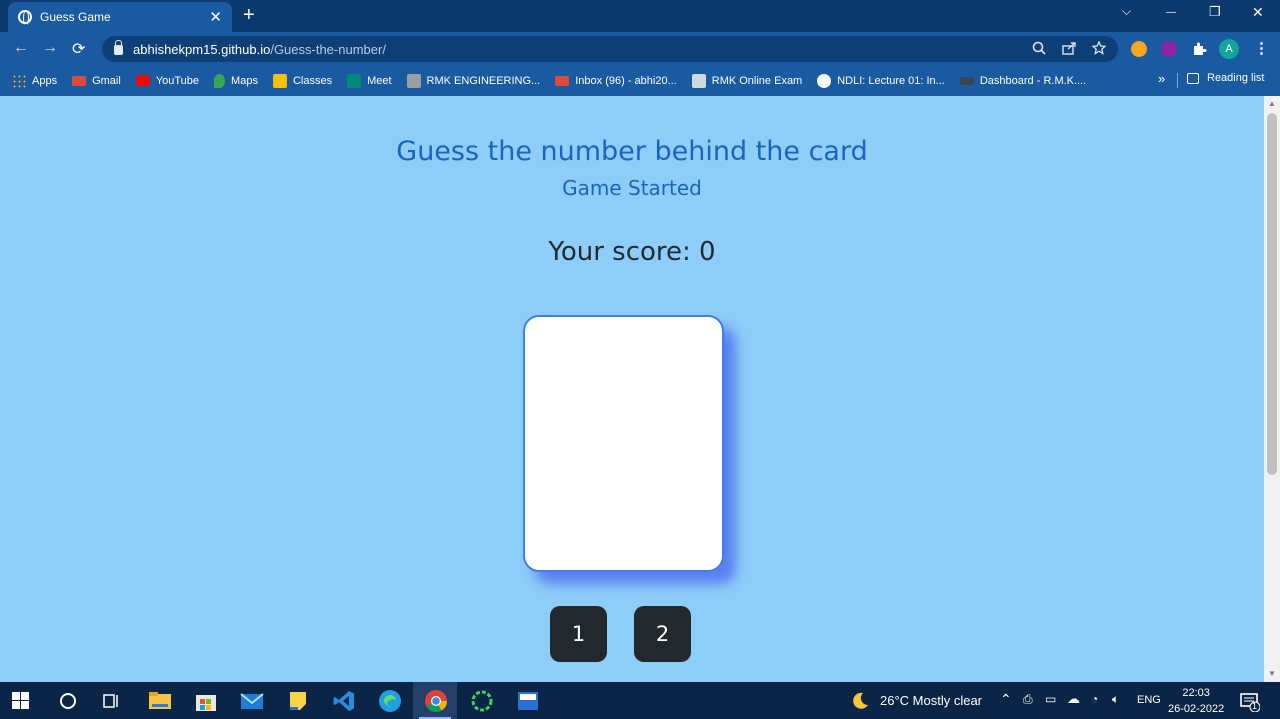  What do you see at coordinates (632, 252) in the screenshot?
I see `score-display: Your score: 0` at bounding box center [632, 252].